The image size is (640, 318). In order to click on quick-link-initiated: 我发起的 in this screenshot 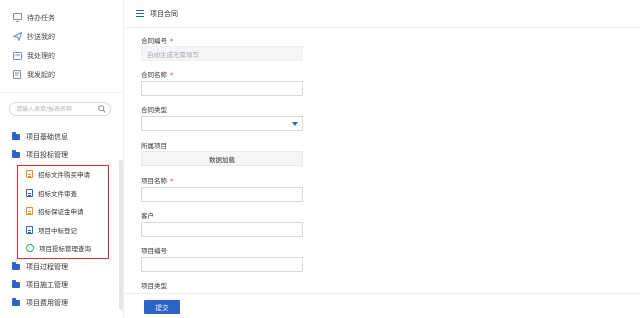, I will do `click(62, 74)`.